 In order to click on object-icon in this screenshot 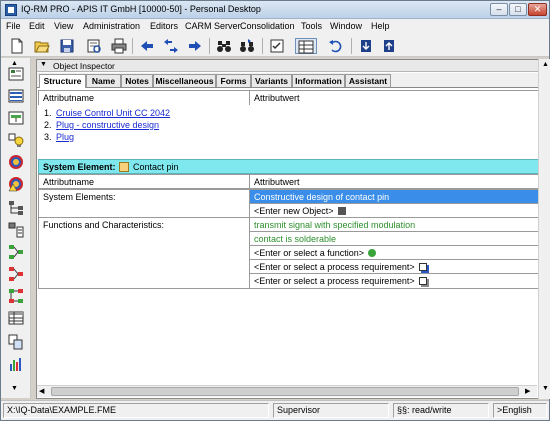, I will do `click(341, 211)`.